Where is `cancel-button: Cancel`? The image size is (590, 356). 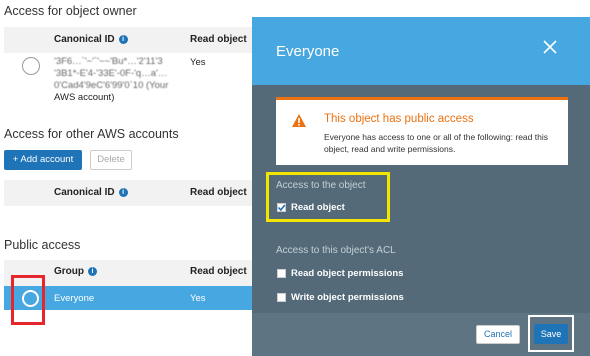
cancel-button: Cancel is located at coordinates (498, 334).